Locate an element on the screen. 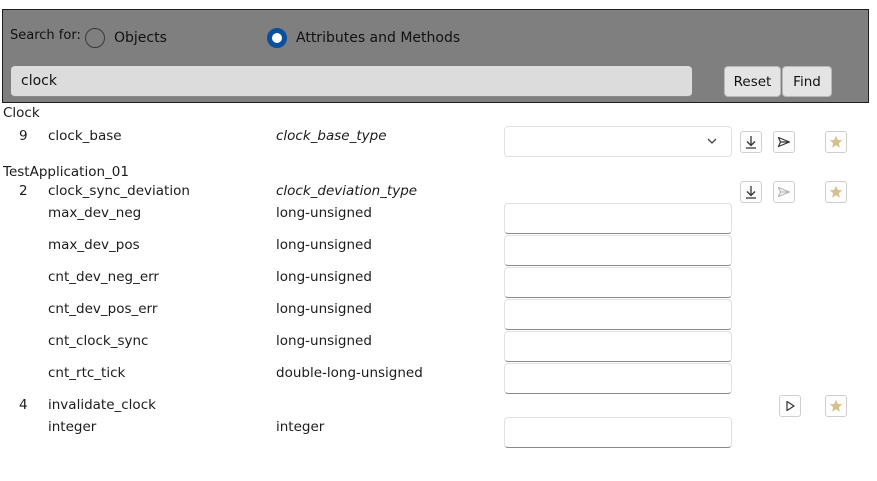 Image resolution: width=877 pixels, height=481 pixels. field-name: max_dev_neg is located at coordinates (95, 213).